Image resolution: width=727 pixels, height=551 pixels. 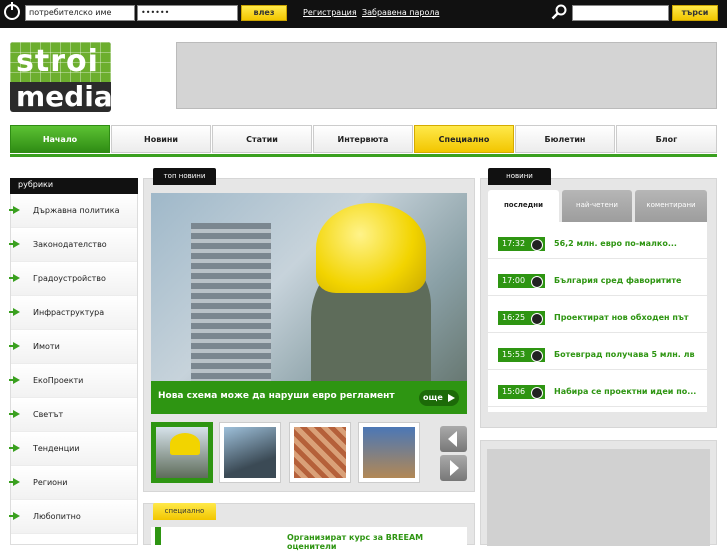 I want to click on news-time: 15:53, so click(x=521, y=355).